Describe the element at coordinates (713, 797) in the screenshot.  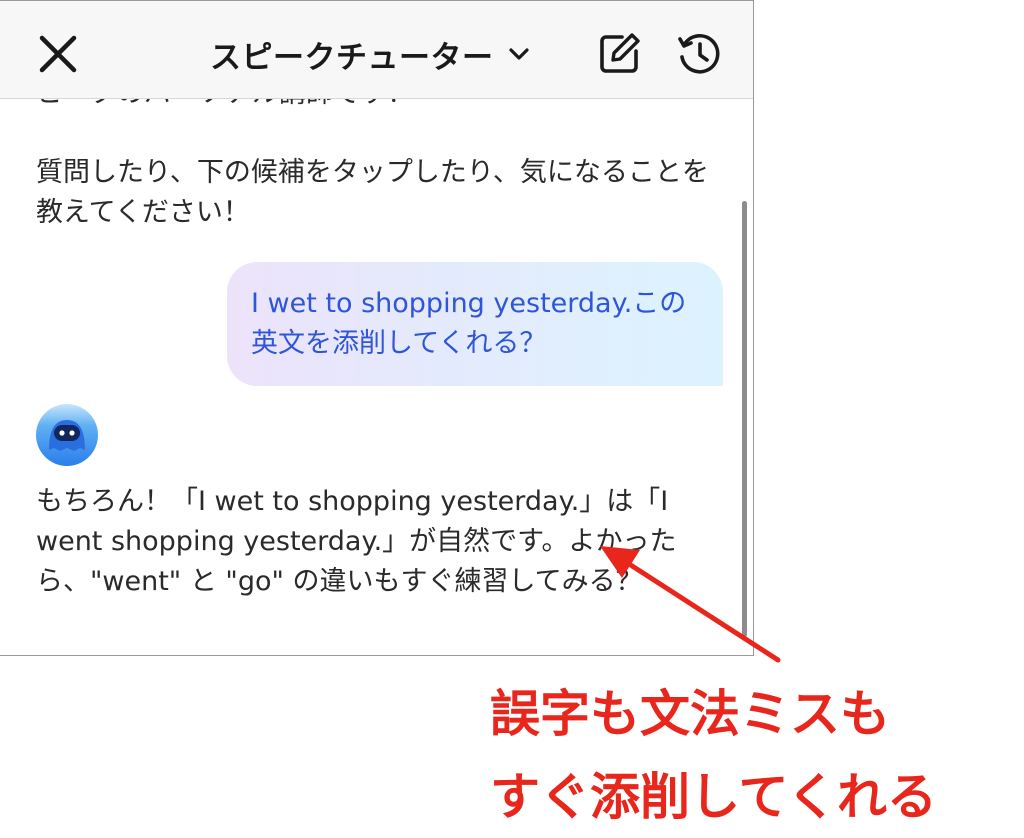
I see `annotation-caption-line2: すぐ添削してくれる` at that location.